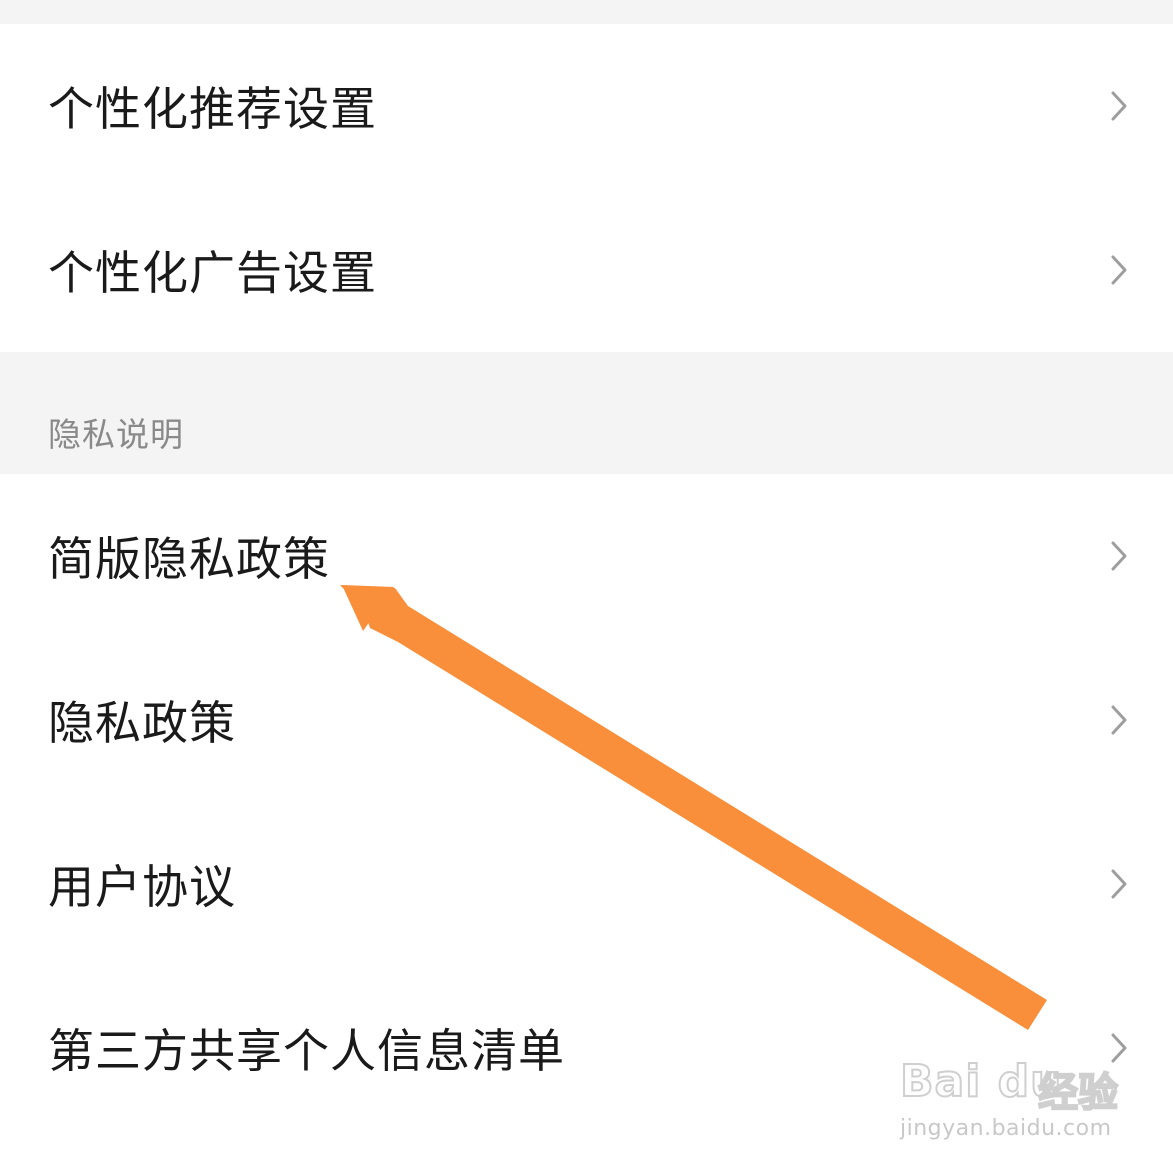 The image size is (1173, 1173). I want to click on row-label: 第三方共享个人信息清单, so click(306, 1051).